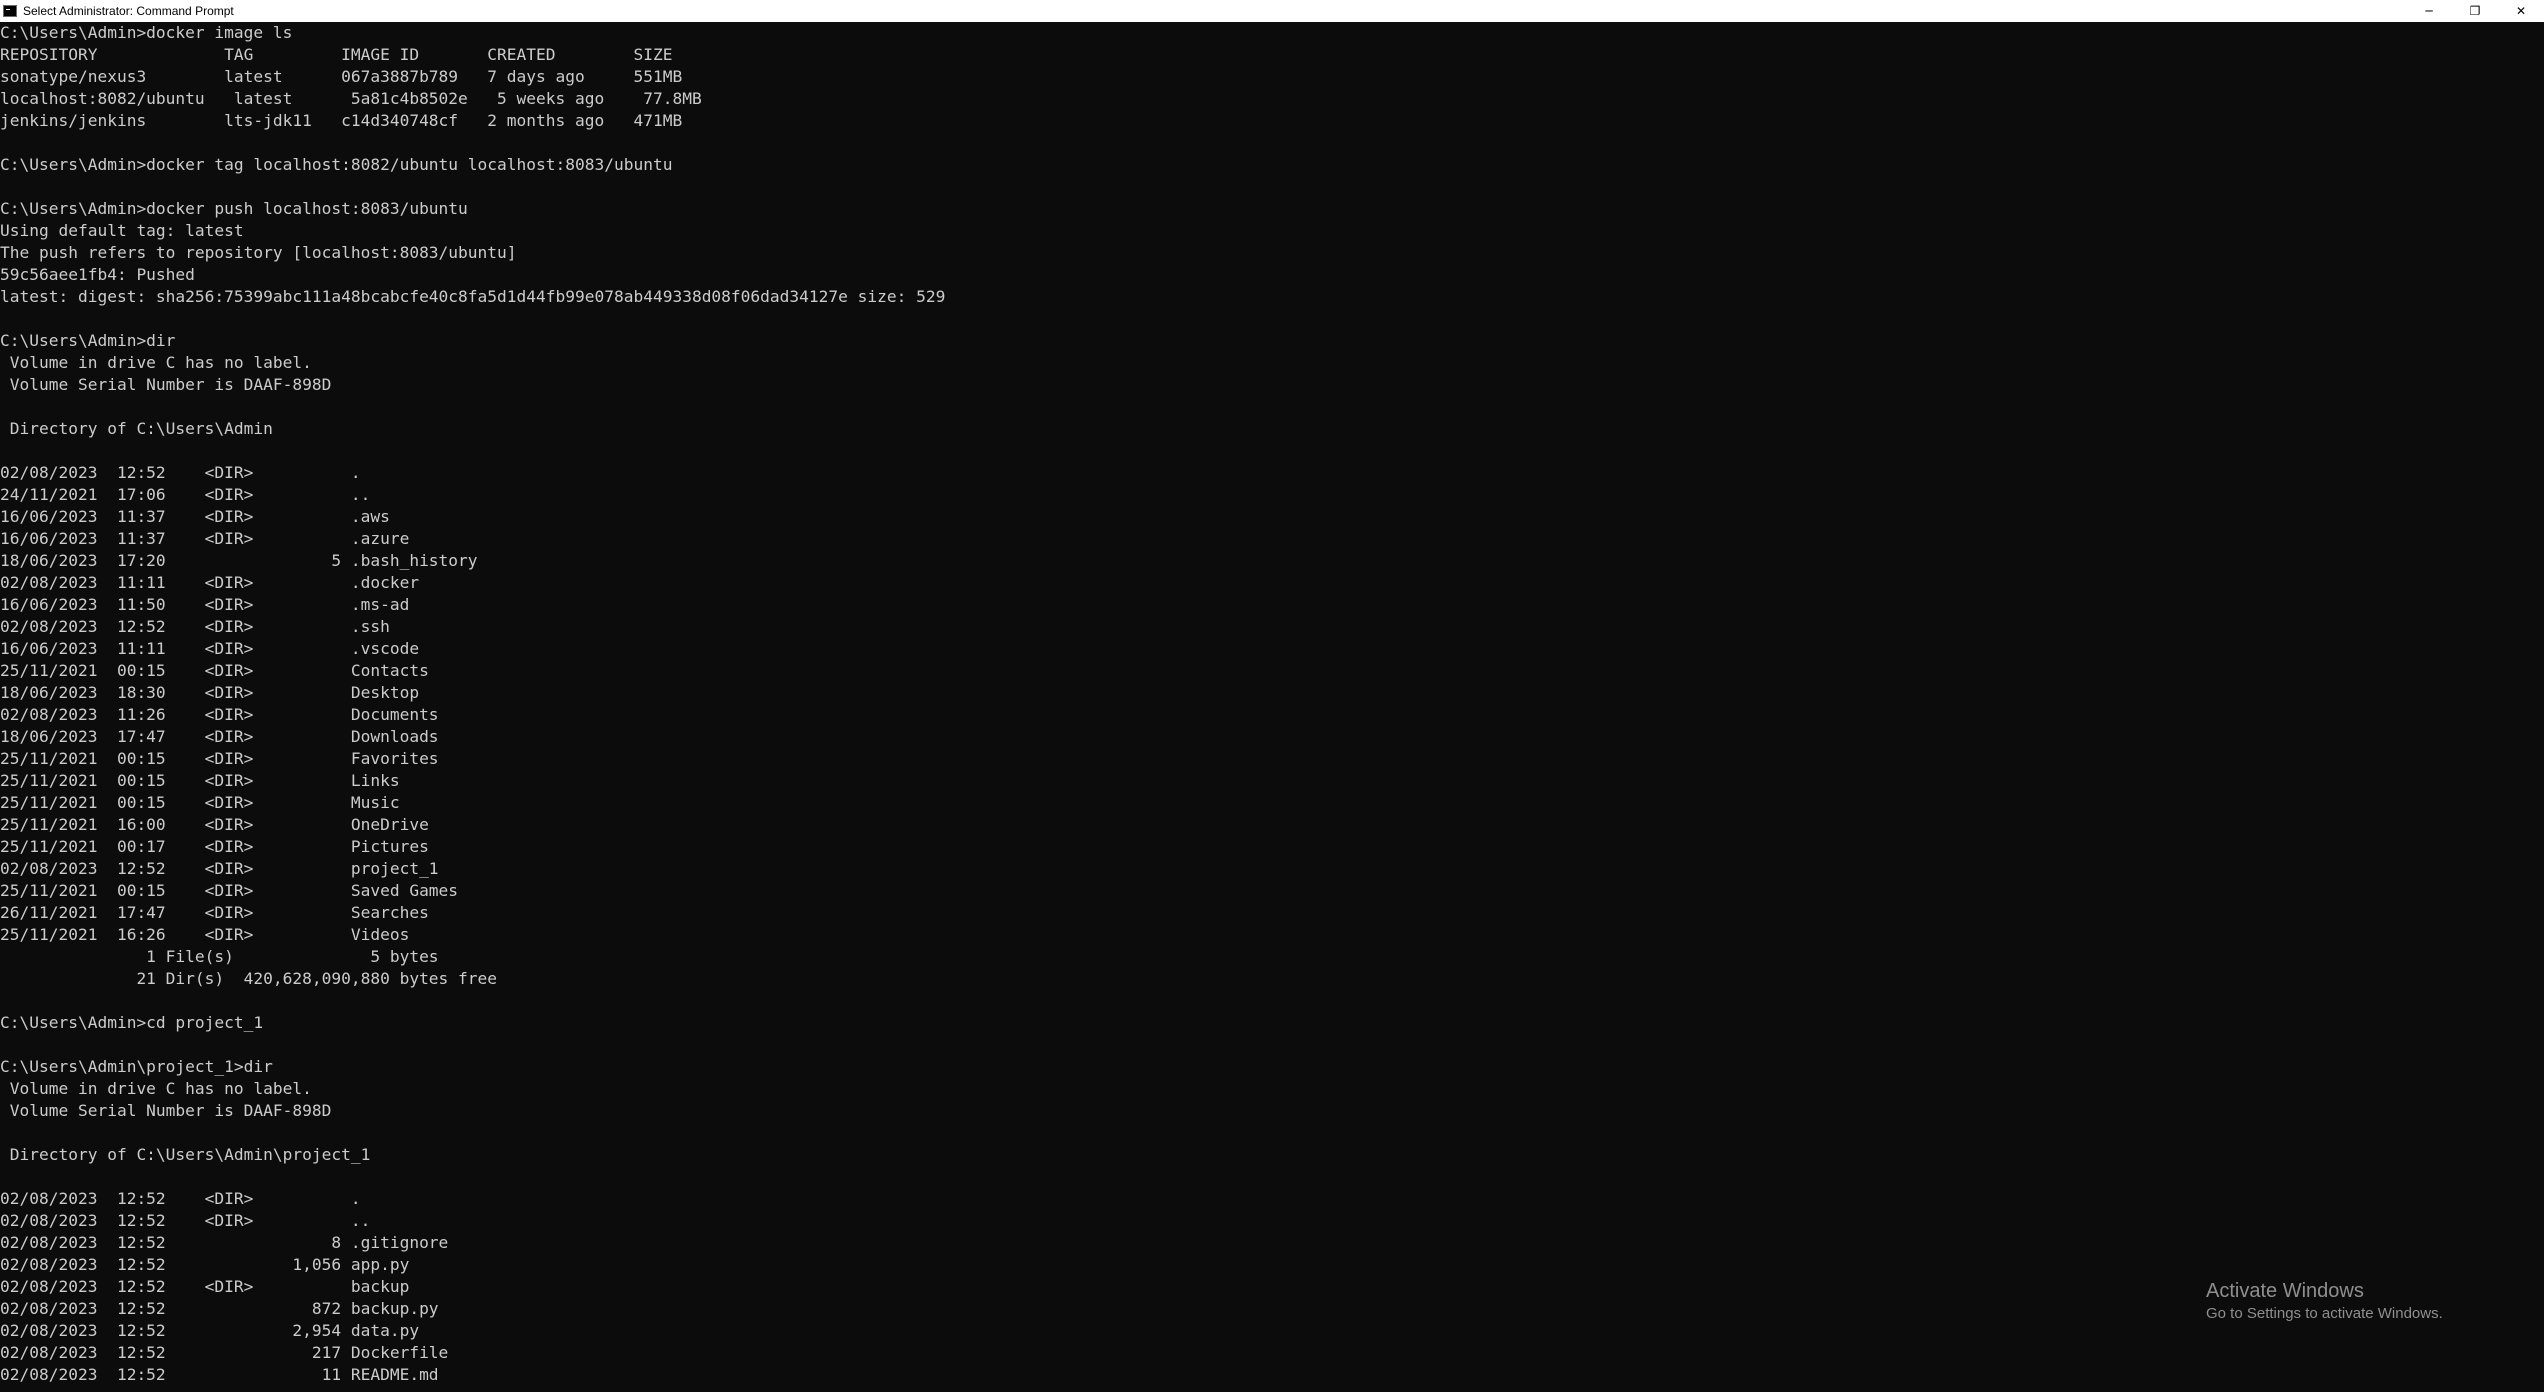 This screenshot has height=1392, width=2544. I want to click on terminal-line: 02/08/2023 12:52 2,954 data.py, so click(210, 1330).